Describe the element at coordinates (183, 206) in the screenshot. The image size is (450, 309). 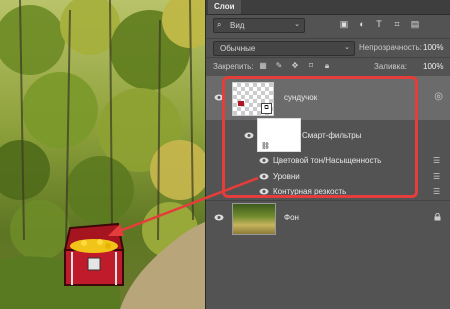
I see `annotation-arrow` at that location.